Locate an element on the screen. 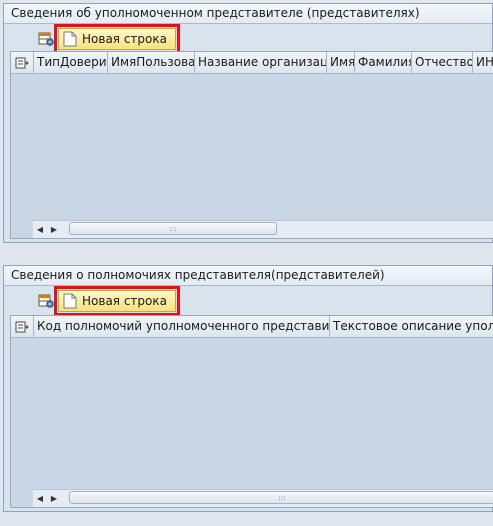 This screenshot has width=493, height=526. column-header: ИНН is located at coordinates (483, 62).